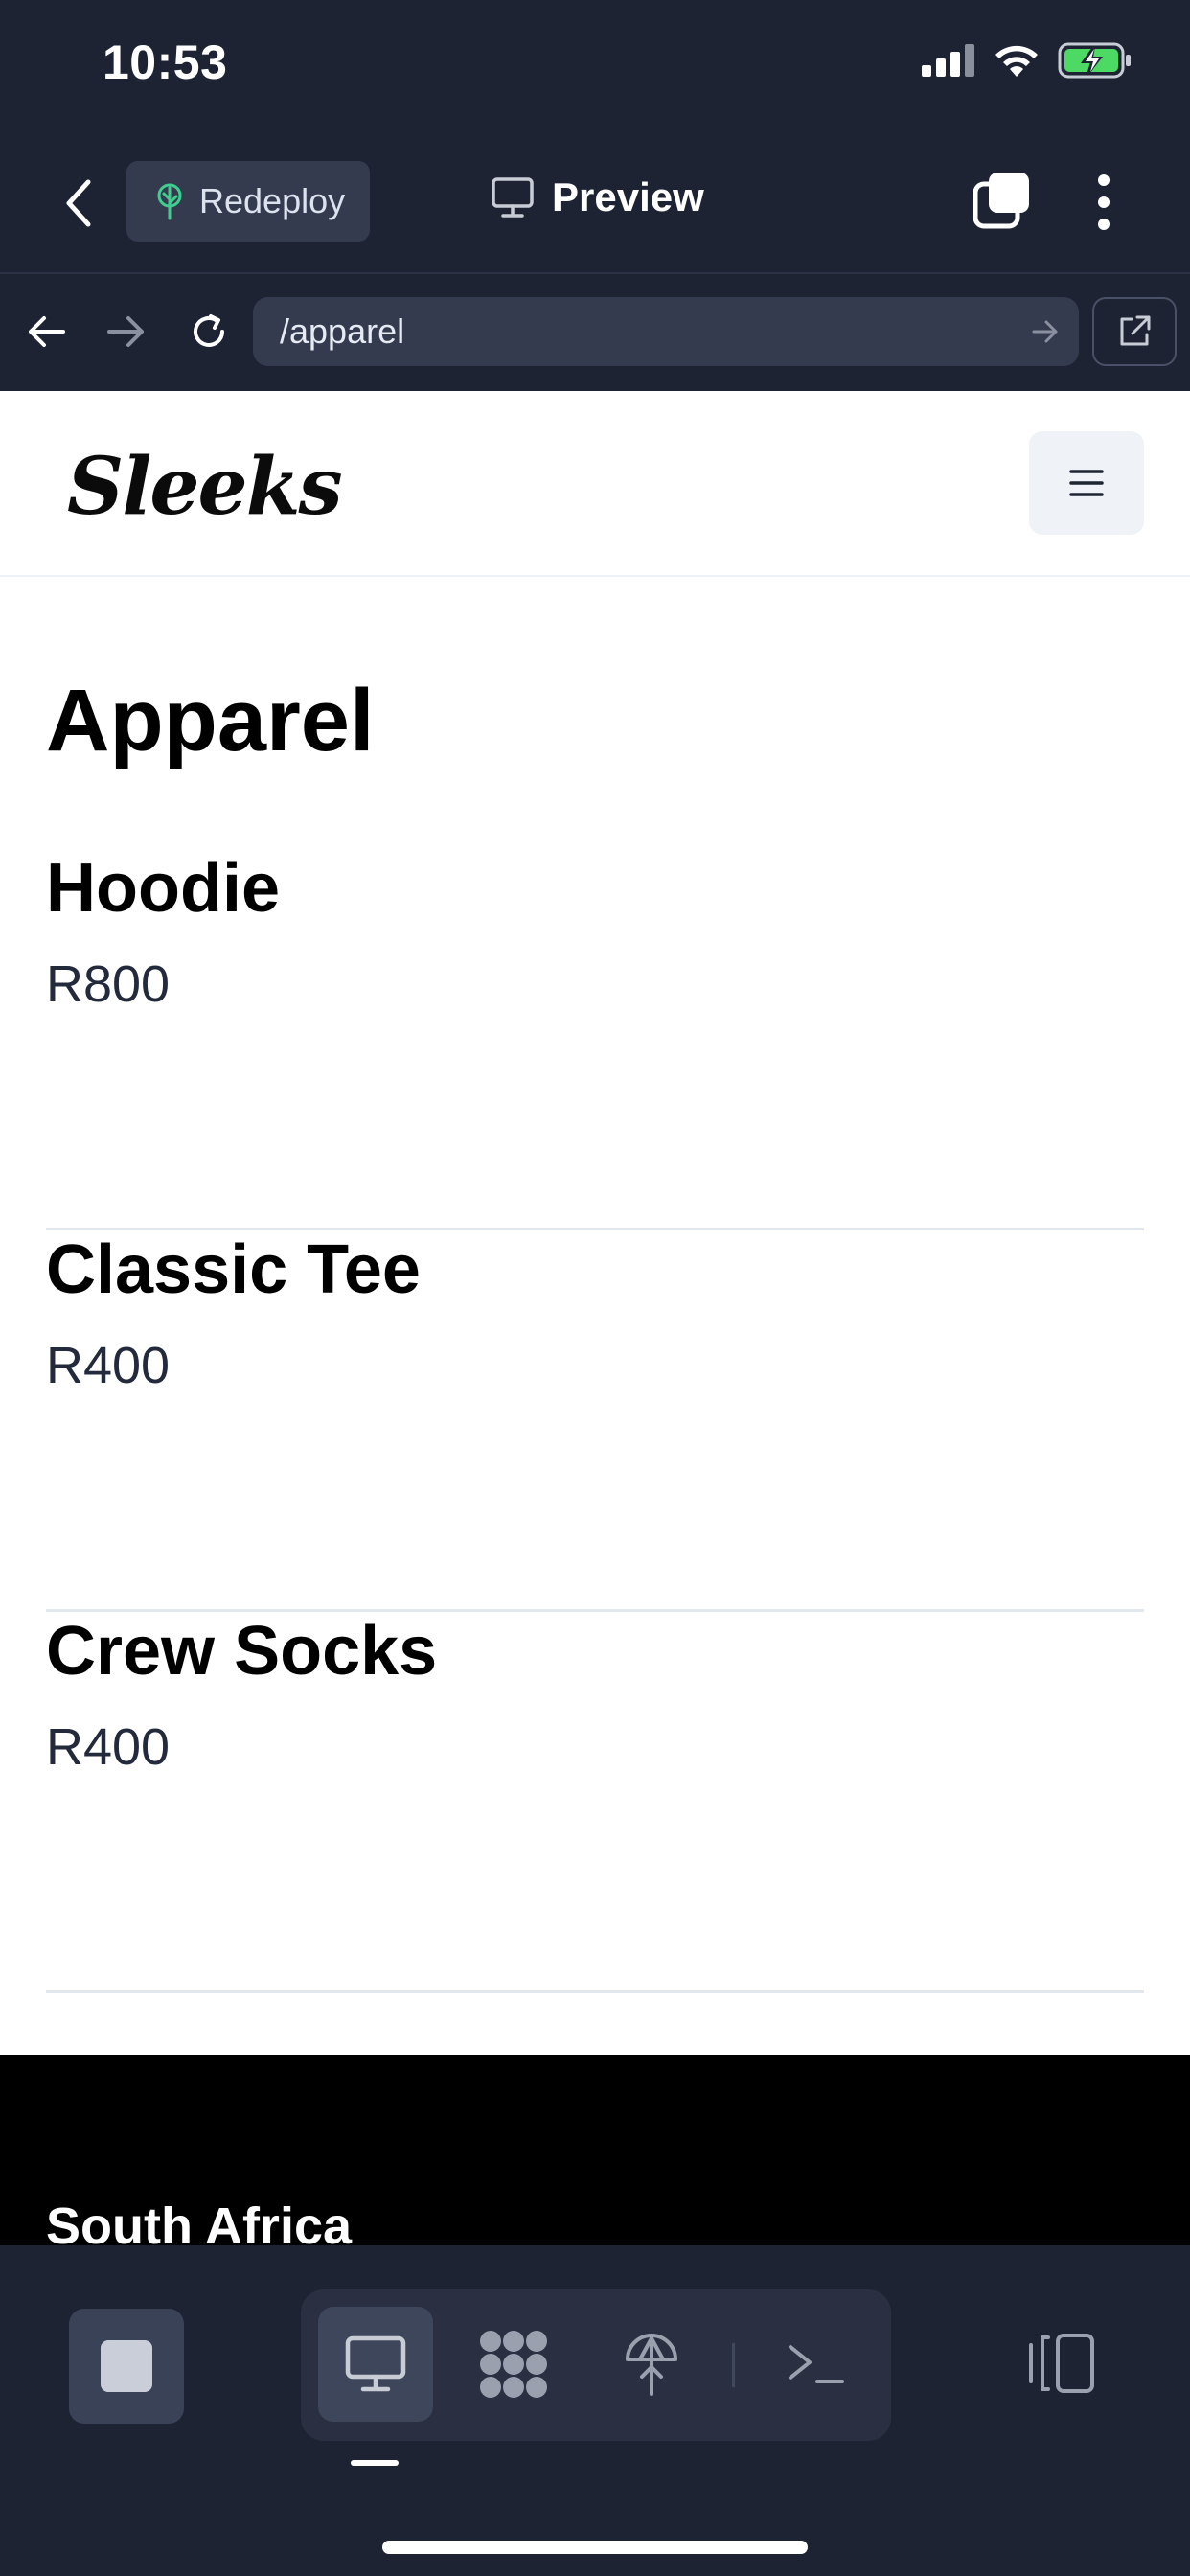 The height and width of the screenshot is (2576, 1190). I want to click on status-icons, so click(1028, 60).